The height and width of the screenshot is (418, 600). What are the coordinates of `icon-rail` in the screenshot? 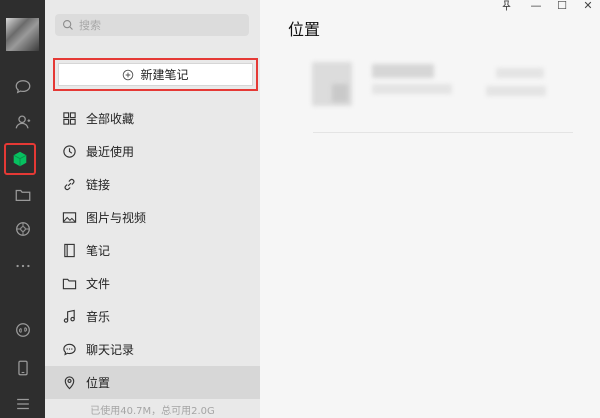 It's located at (22, 209).